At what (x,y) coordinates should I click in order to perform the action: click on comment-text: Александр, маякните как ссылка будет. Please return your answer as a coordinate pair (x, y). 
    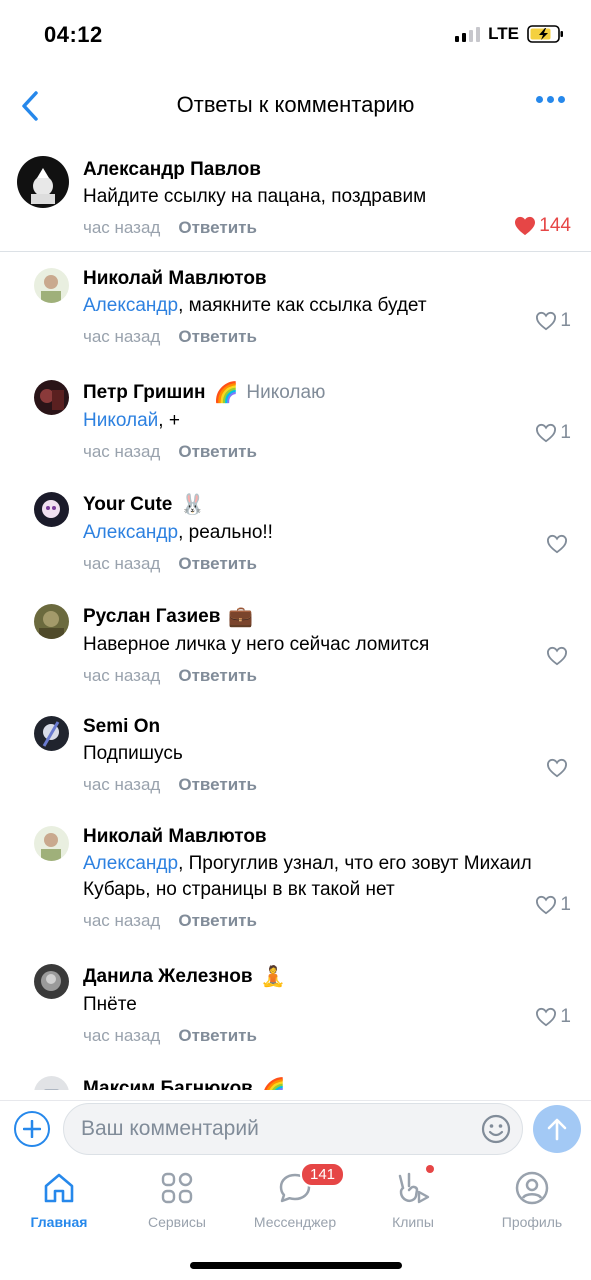
    Looking at the image, I should click on (255, 305).